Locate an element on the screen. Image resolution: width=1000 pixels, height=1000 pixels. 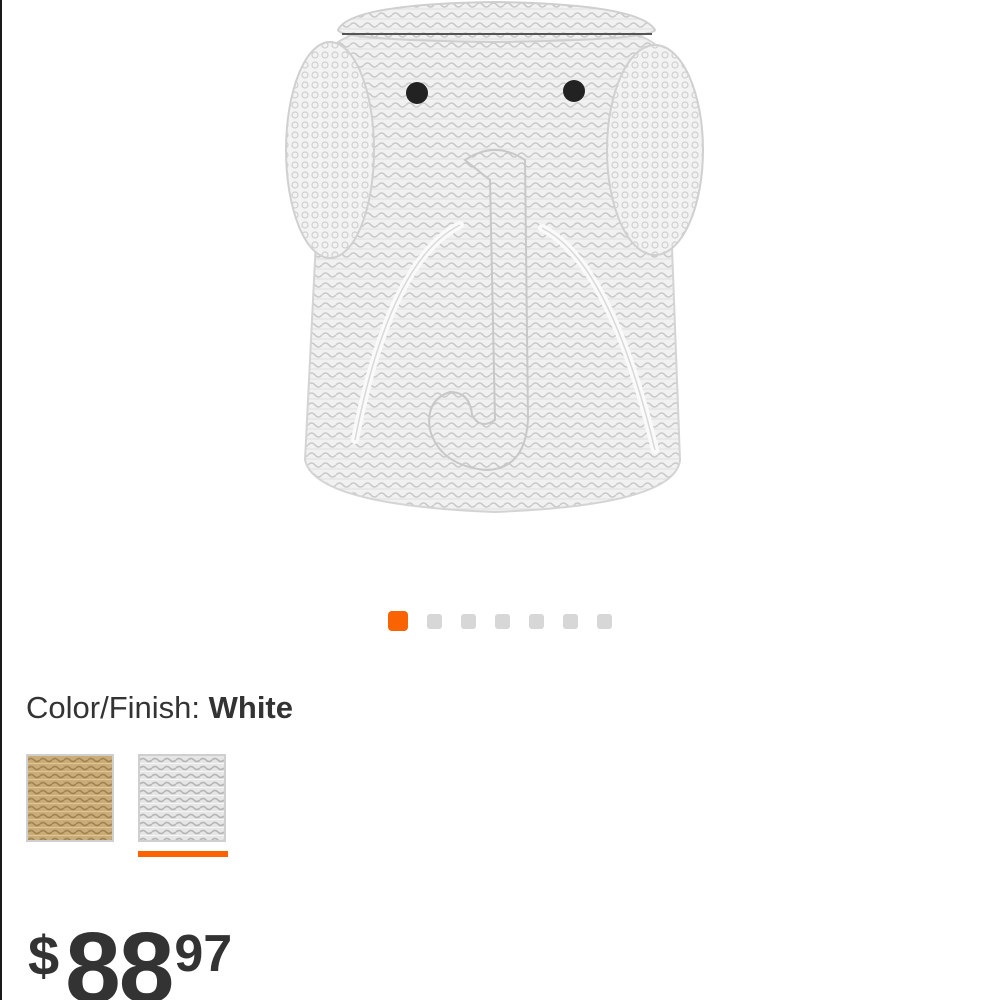
price: $ 88 97 is located at coordinates (130, 959).